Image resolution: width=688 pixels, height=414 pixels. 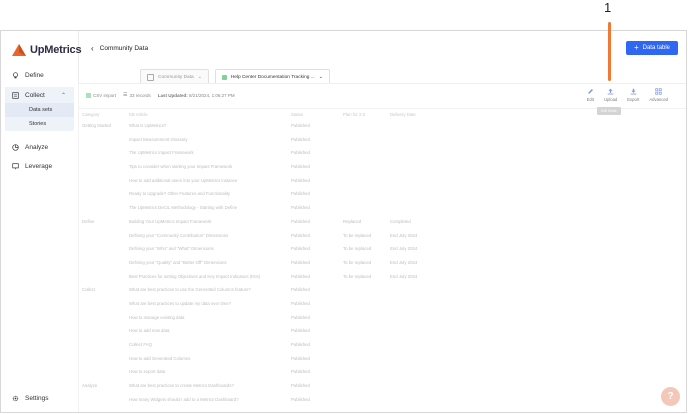 What do you see at coordinates (39, 75) in the screenshot?
I see `sidebar-item-define: Define` at bounding box center [39, 75].